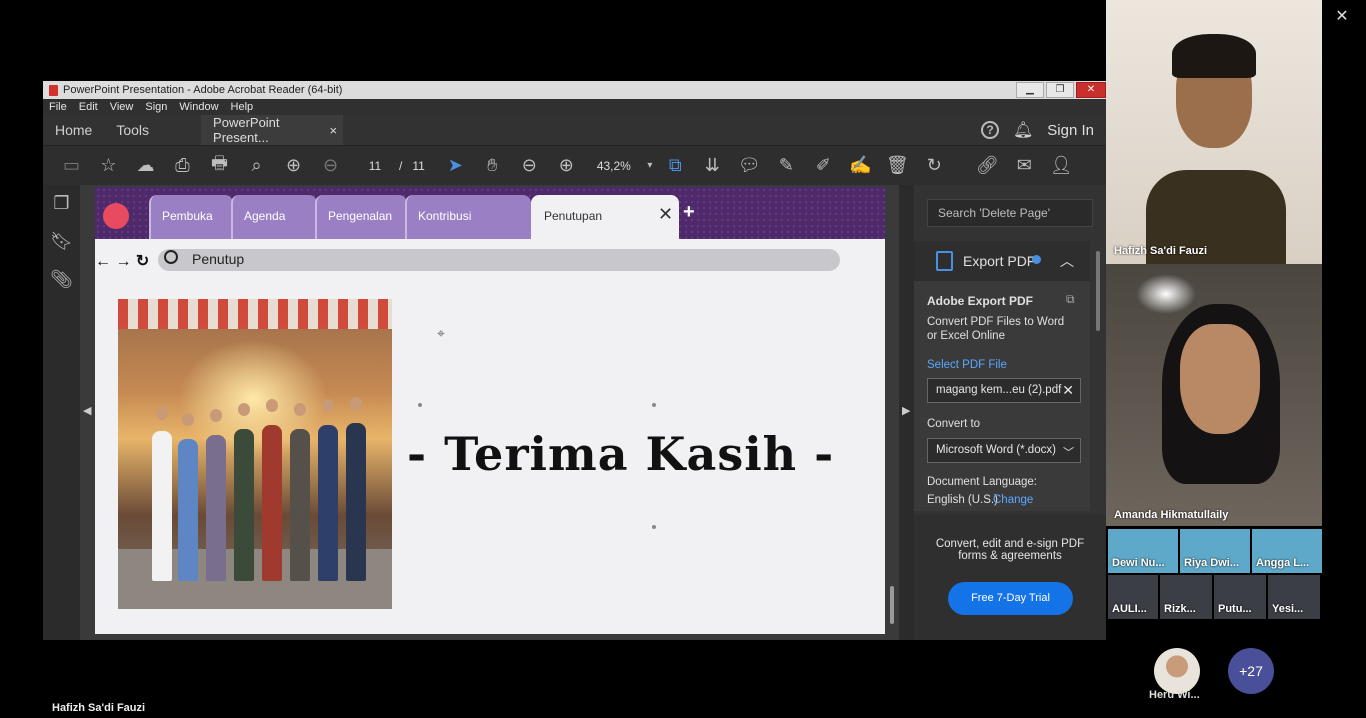 The width and height of the screenshot is (1366, 718). I want to click on slide-tab-label: Agenda, so click(265, 216).